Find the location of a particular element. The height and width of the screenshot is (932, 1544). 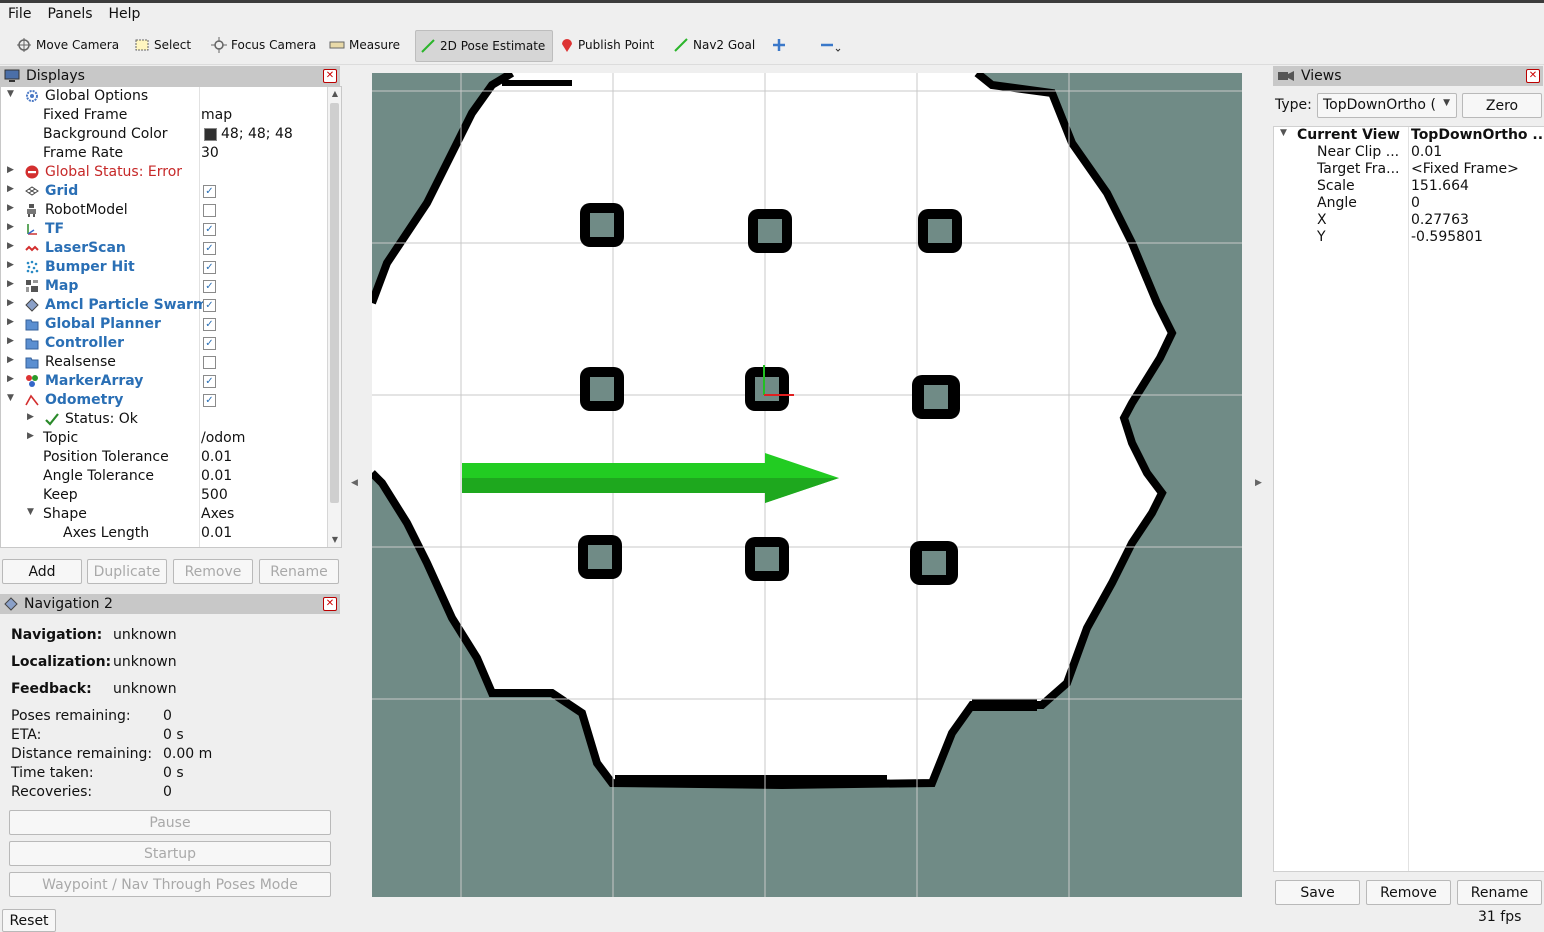

tree-row-fixed-frame: Fixed Frame map is located at coordinates (164, 115).